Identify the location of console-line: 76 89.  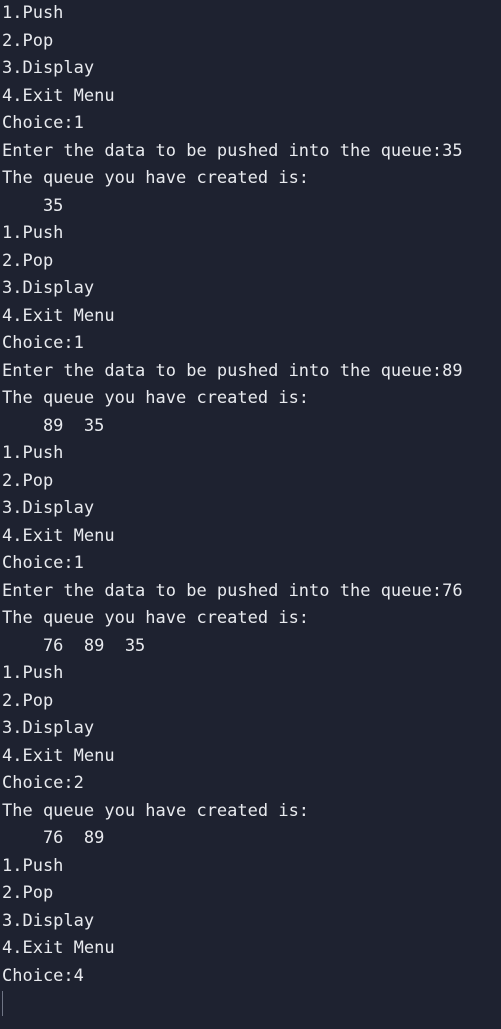
(53, 838).